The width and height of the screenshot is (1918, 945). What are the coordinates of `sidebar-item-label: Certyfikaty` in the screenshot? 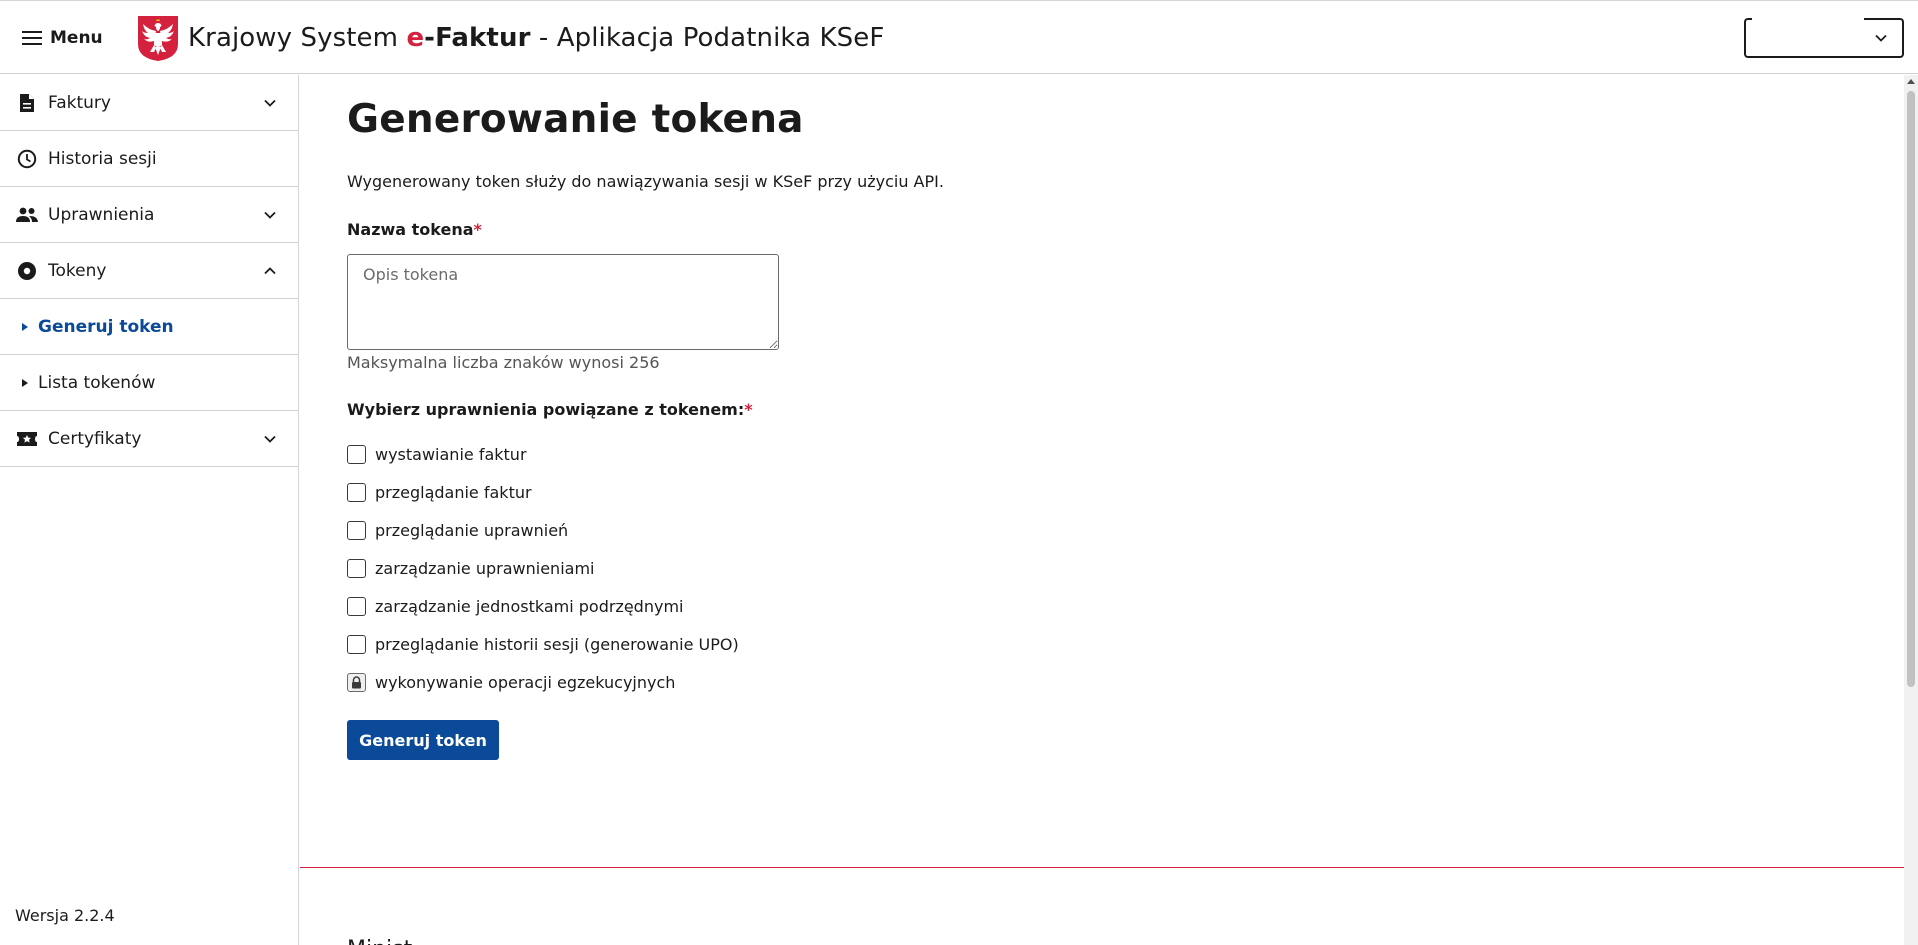 It's located at (95, 438).